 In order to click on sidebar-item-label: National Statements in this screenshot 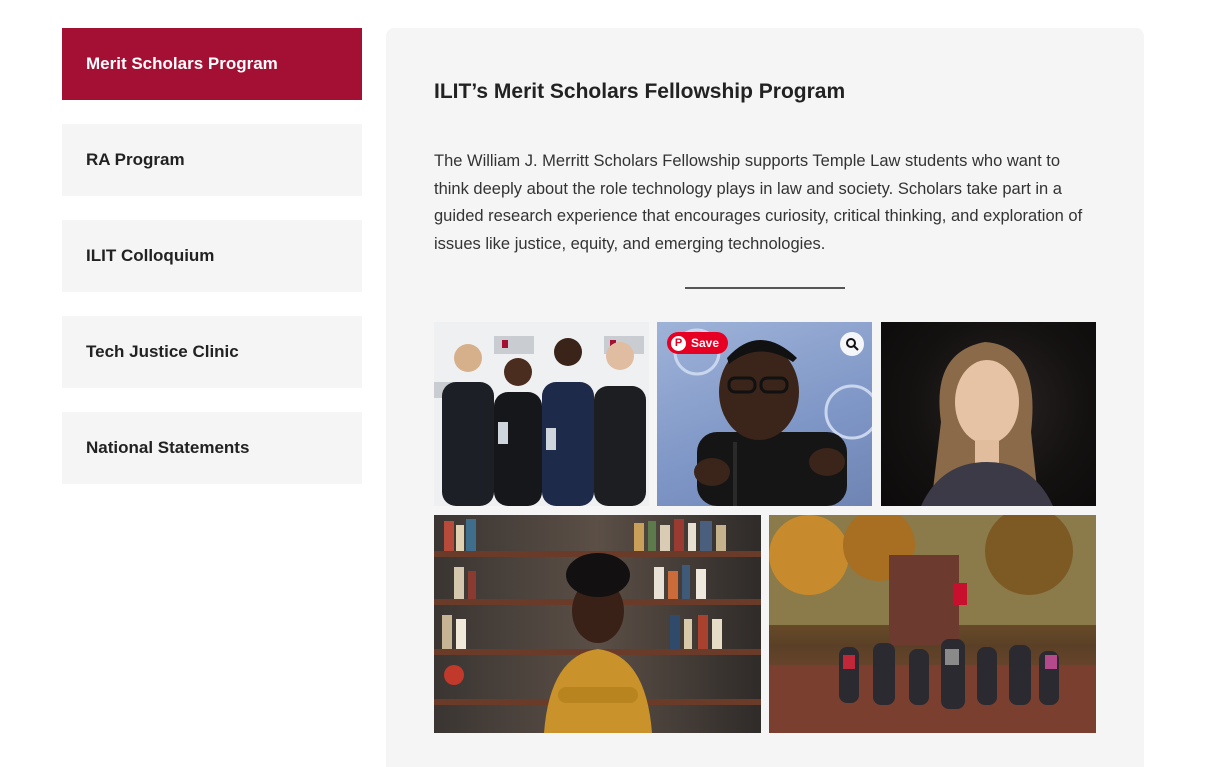, I will do `click(168, 447)`.